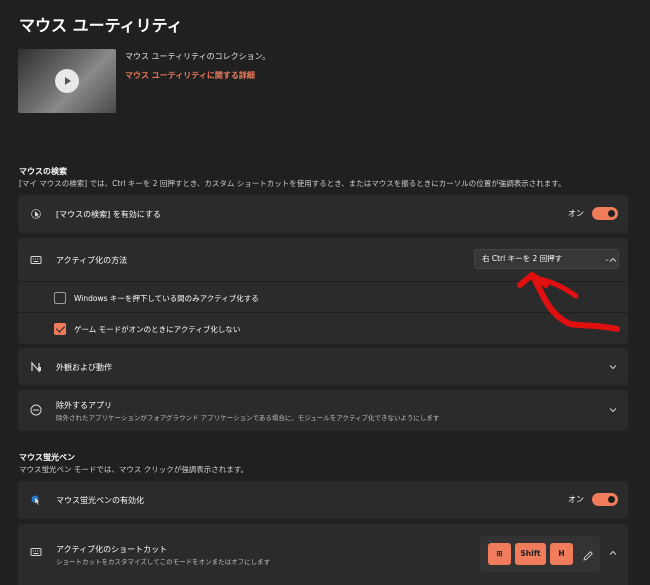 The image size is (650, 585). Describe the element at coordinates (499, 554) in the screenshot. I see `windows-key: ⊞` at that location.